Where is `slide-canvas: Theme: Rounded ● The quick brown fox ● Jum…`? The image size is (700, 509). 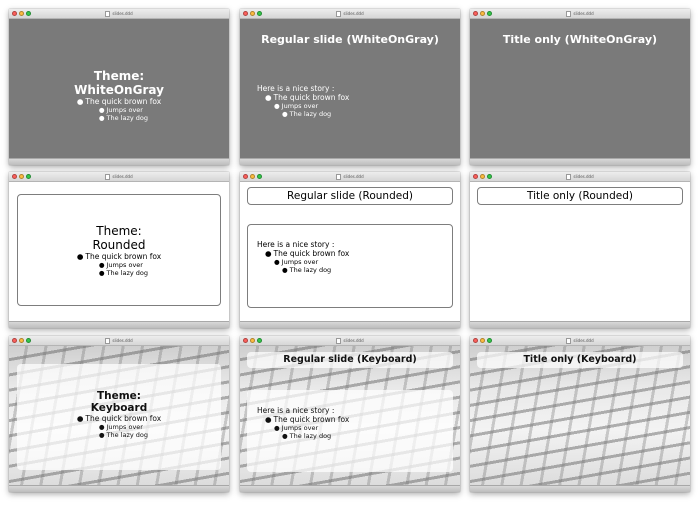 slide-canvas: Theme: Rounded ● The quick brown fox ● Jum… is located at coordinates (119, 252).